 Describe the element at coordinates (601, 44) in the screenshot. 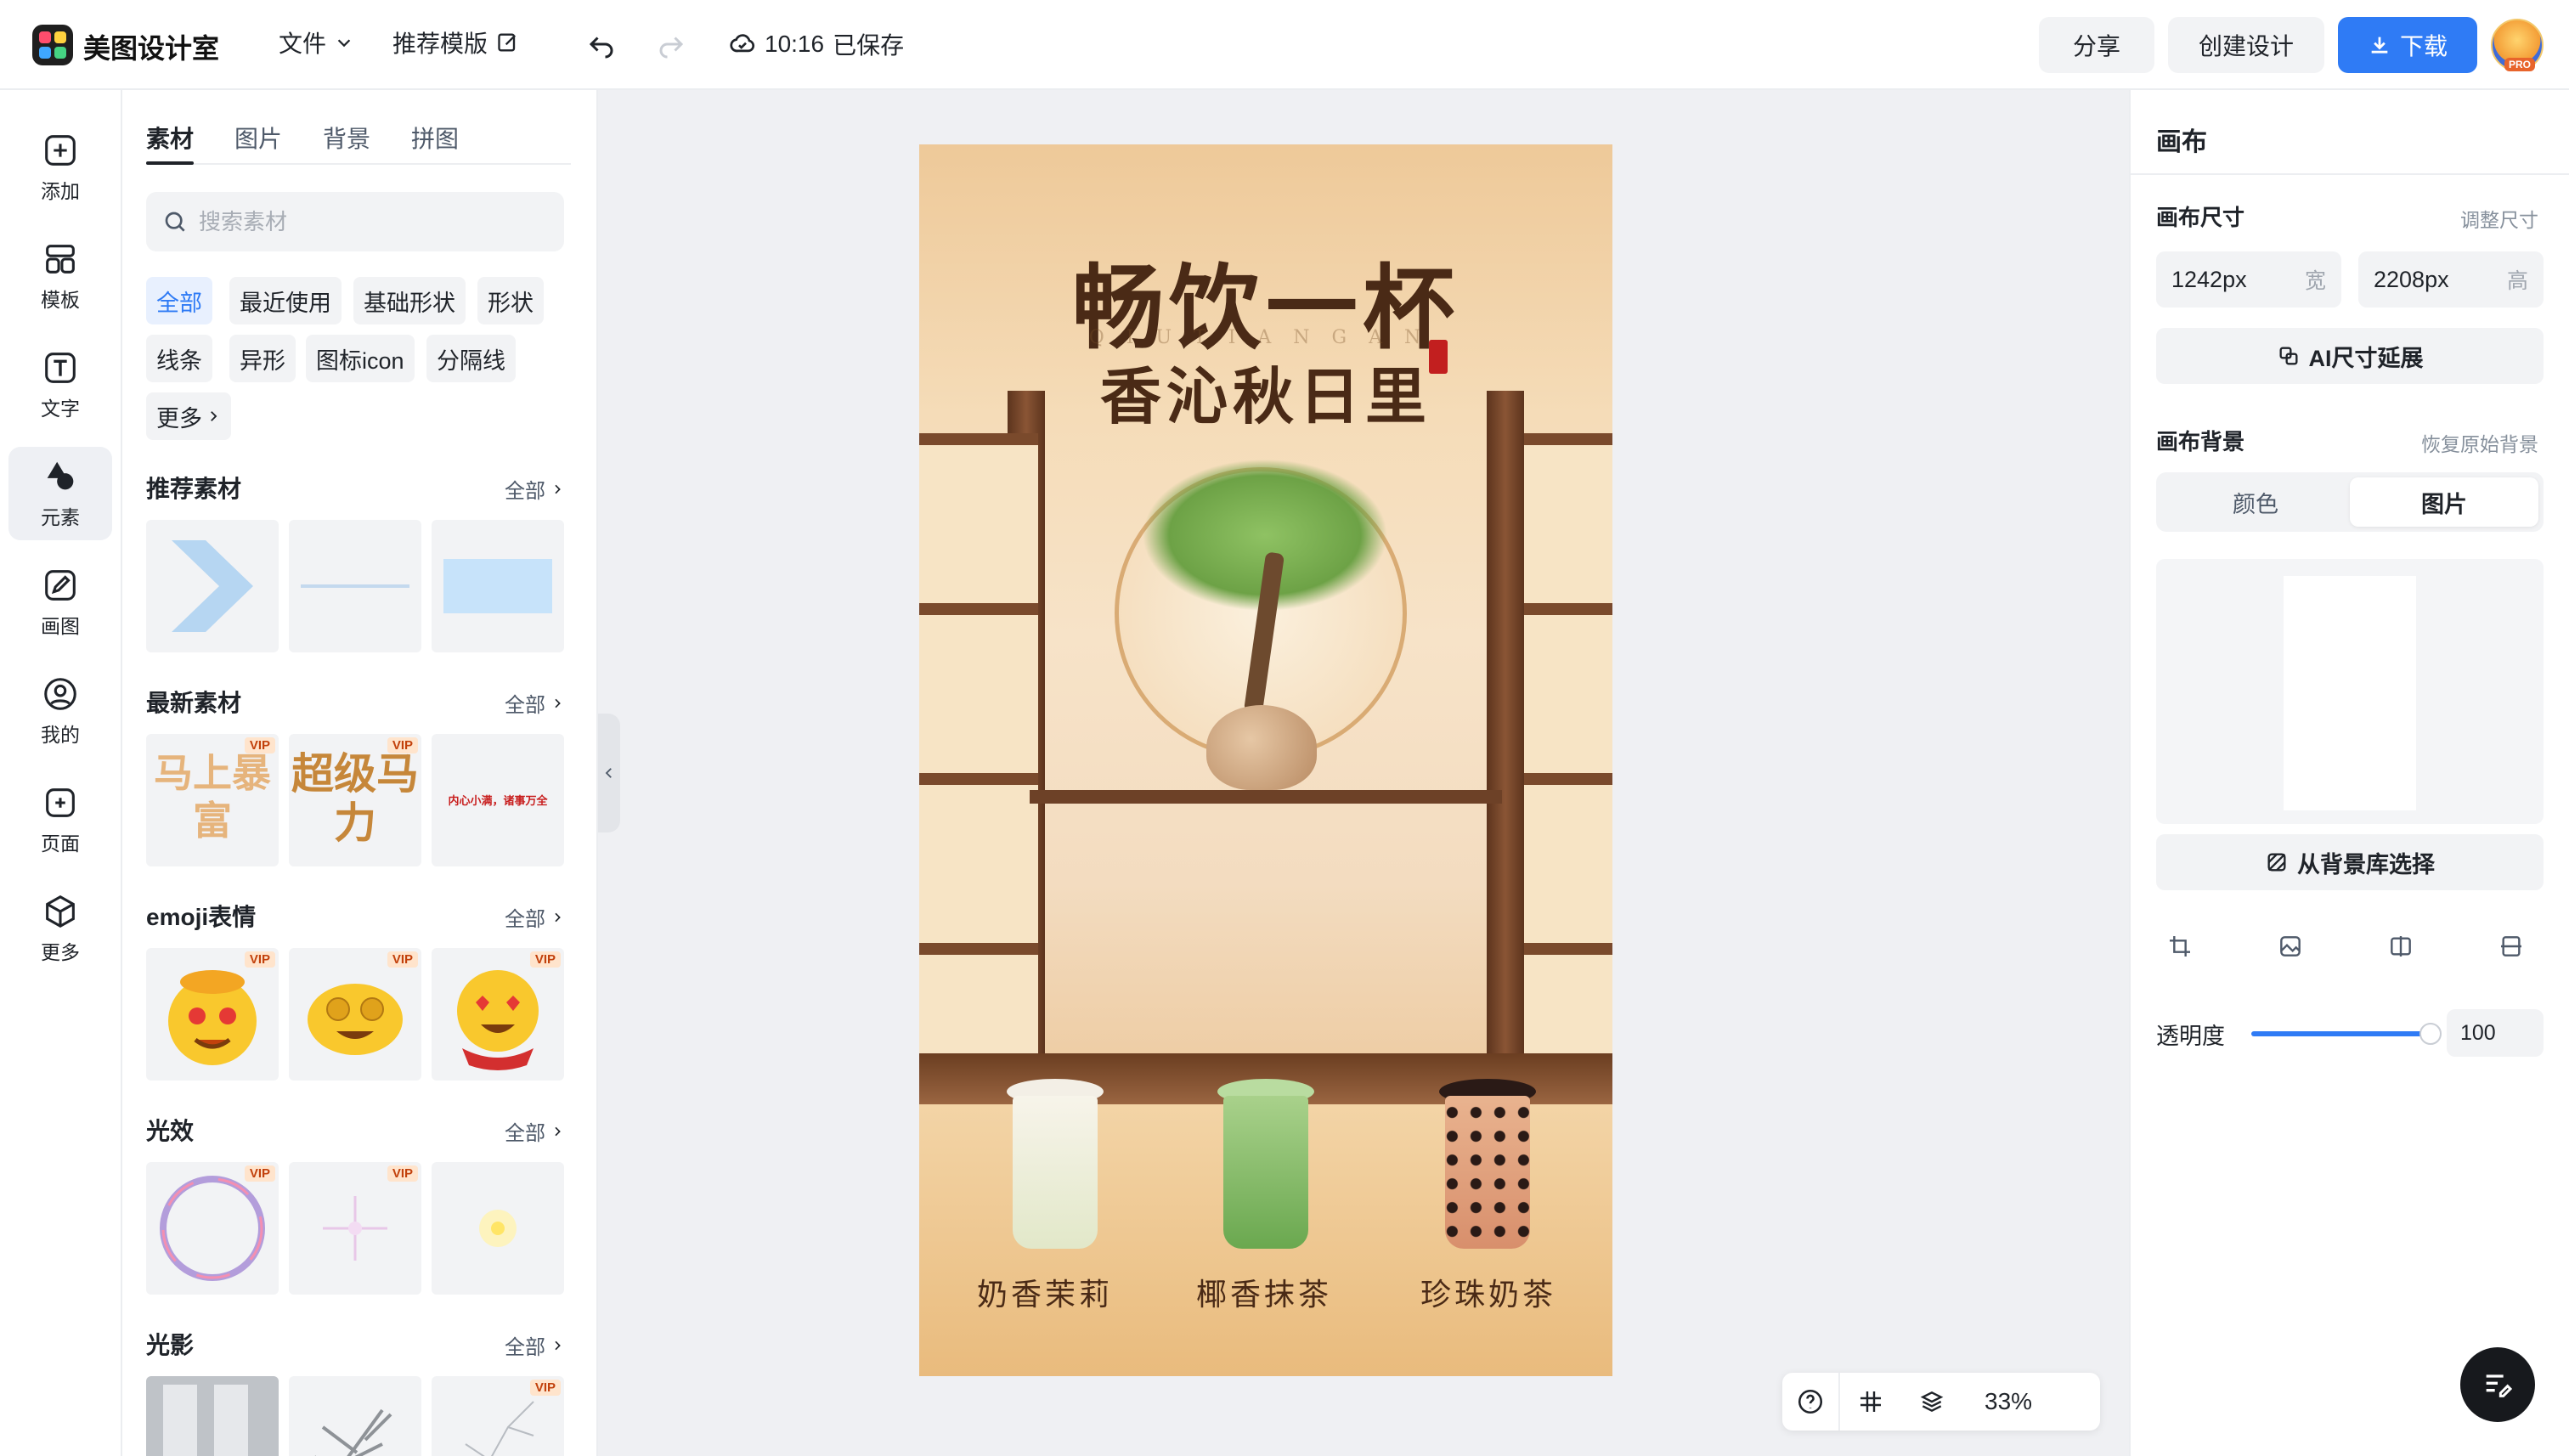

I see `undo-button` at that location.